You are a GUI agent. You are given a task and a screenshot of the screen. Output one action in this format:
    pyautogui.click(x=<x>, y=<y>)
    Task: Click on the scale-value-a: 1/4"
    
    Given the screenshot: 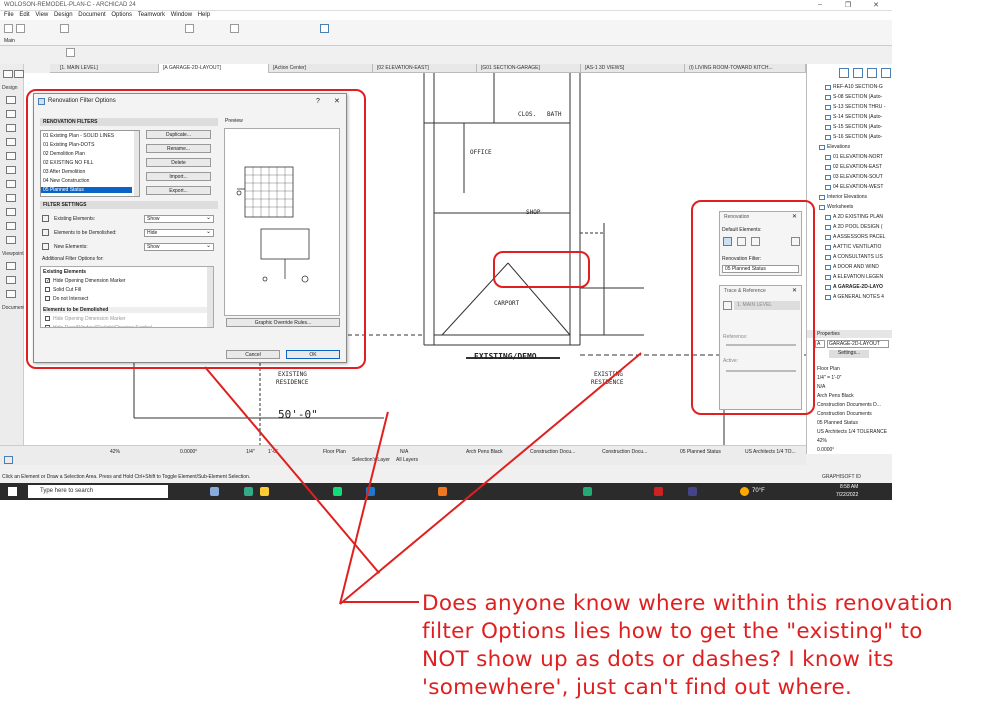 What is the action you would take?
    pyautogui.click(x=250, y=452)
    